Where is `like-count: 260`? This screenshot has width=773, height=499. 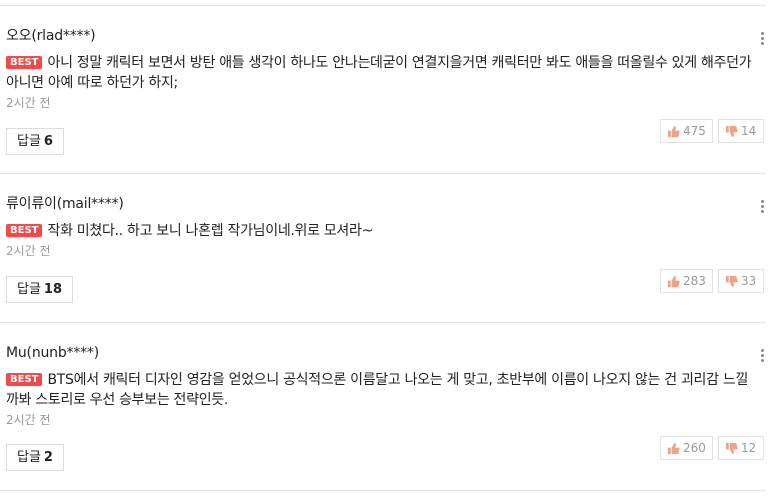 like-count: 260 is located at coordinates (694, 448).